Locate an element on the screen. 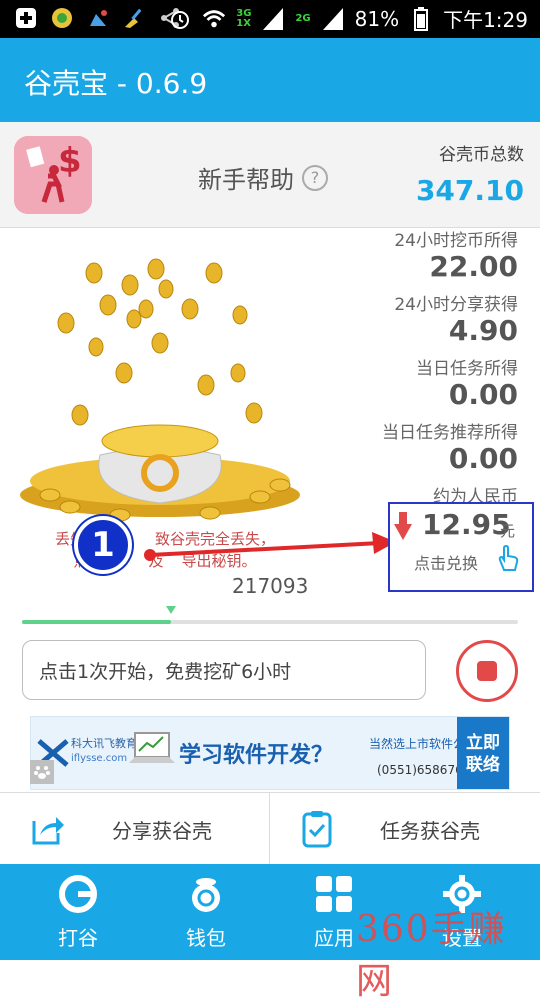 The height and width of the screenshot is (1004, 540). user-id: 217093 is located at coordinates (270, 586).